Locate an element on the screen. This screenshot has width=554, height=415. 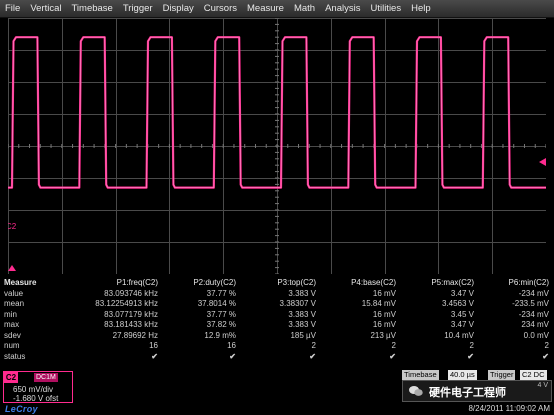
measure-cell: 12.9 m% is located at coordinates (220, 335).